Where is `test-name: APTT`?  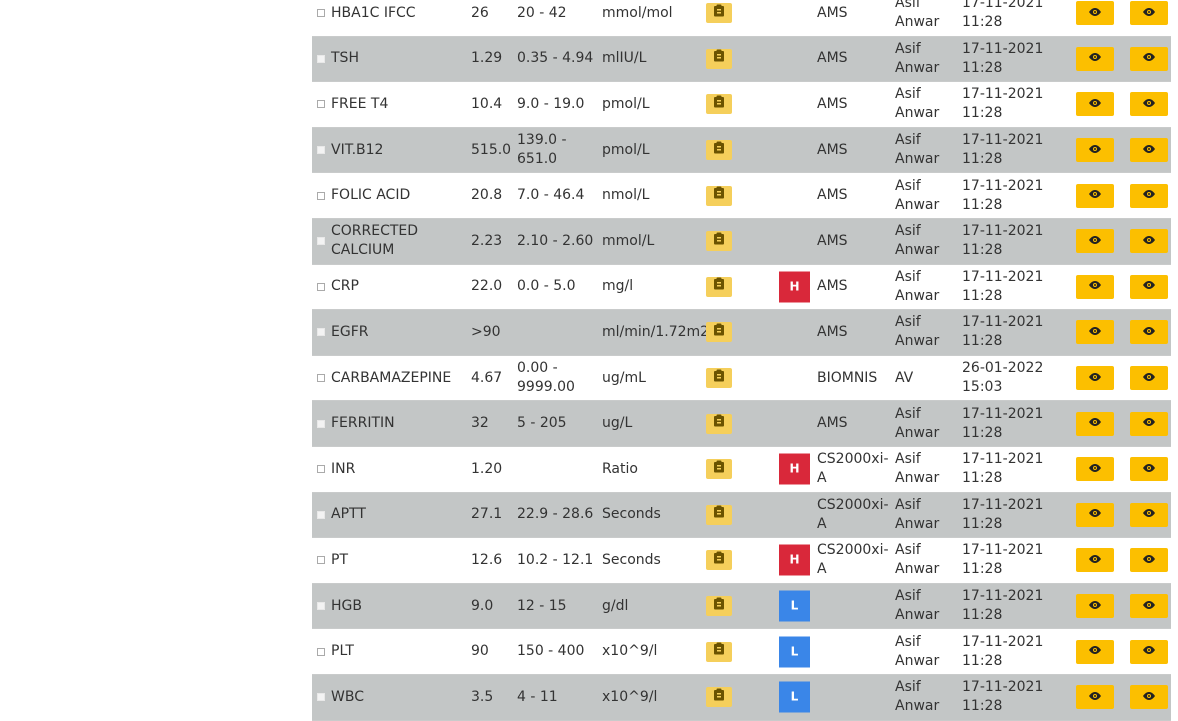 test-name: APTT is located at coordinates (348, 514).